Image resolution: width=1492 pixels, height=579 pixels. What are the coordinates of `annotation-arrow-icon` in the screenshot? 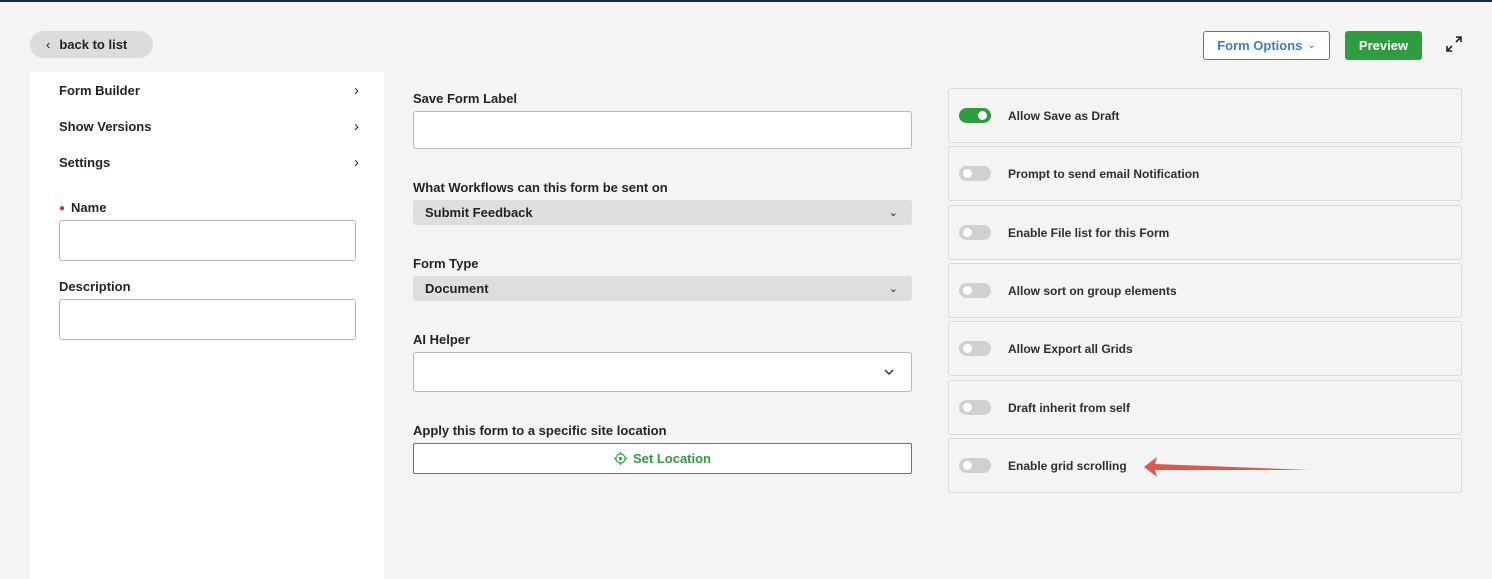 It's located at (1226, 467).